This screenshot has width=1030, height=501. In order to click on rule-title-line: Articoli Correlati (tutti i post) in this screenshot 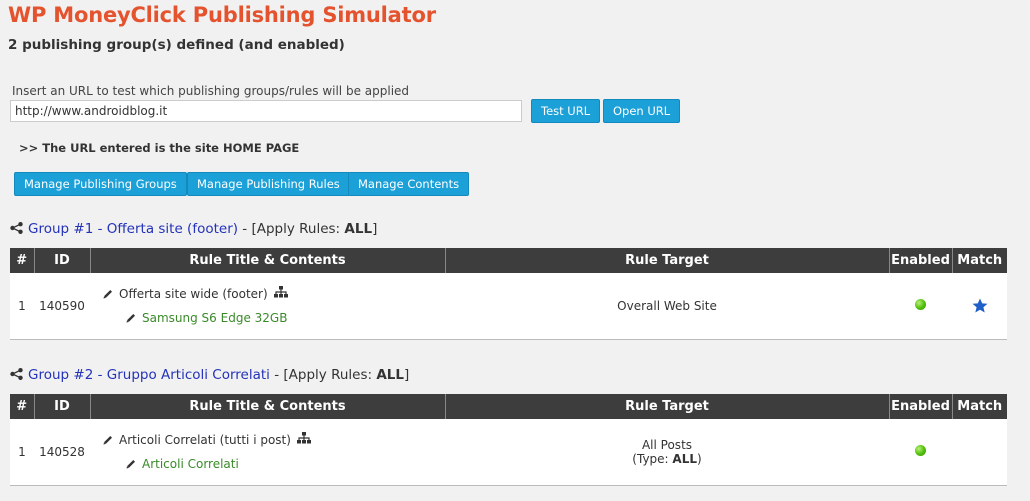, I will do `click(267, 439)`.